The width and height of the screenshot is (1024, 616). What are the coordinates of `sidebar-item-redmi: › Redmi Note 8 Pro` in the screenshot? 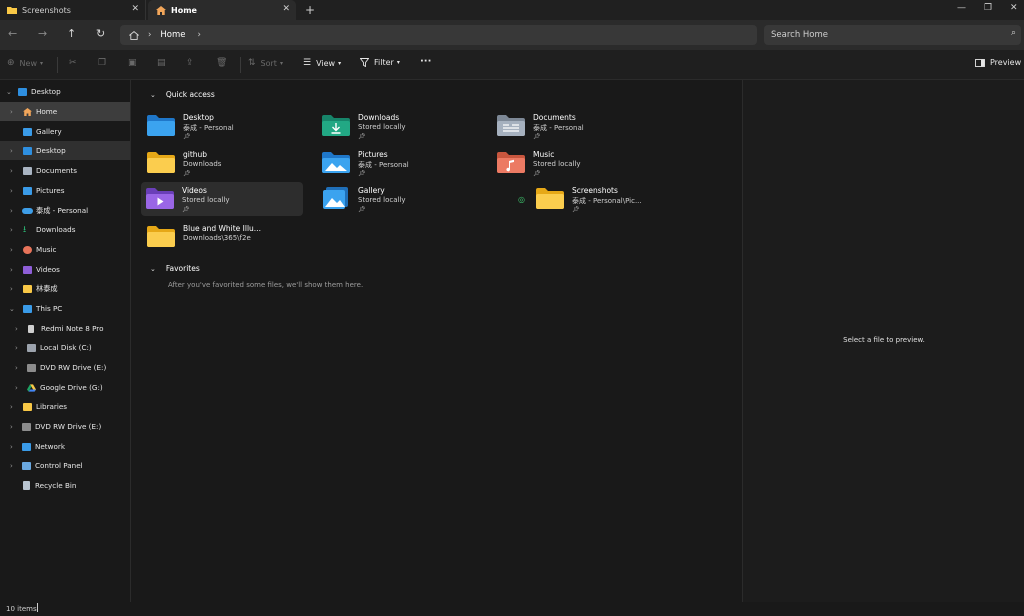 It's located at (65, 328).